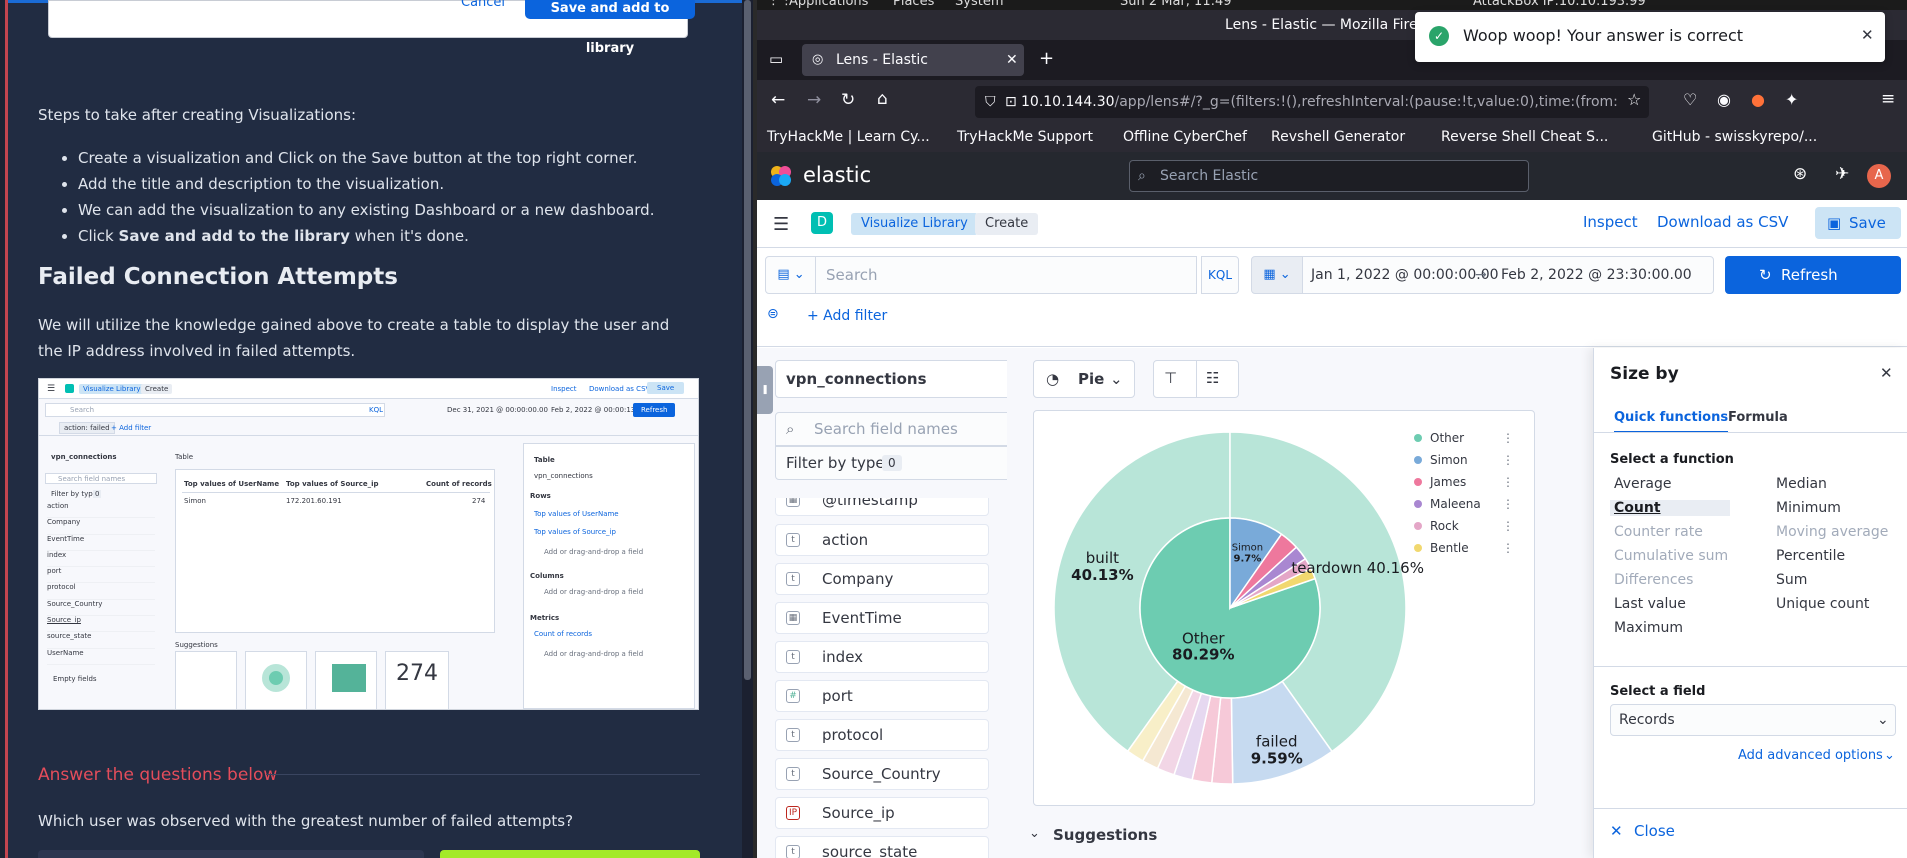  Describe the element at coordinates (1185, 137) in the screenshot. I see `bookmark-item: Offline CyberChef` at that location.